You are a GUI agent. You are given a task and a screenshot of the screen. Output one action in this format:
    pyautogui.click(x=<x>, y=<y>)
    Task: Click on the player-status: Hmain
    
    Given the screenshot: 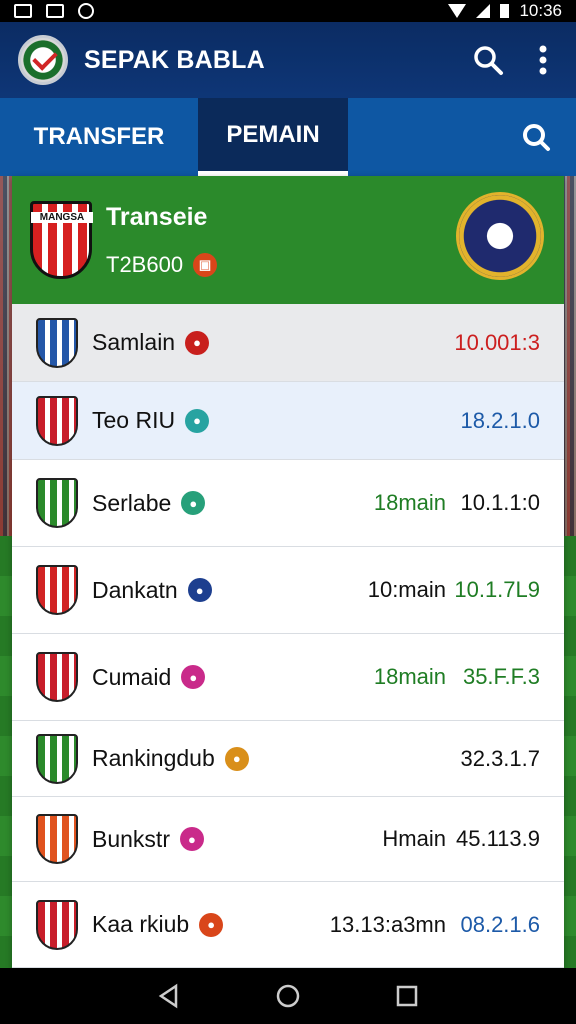 What is the action you would take?
    pyautogui.click(x=414, y=838)
    